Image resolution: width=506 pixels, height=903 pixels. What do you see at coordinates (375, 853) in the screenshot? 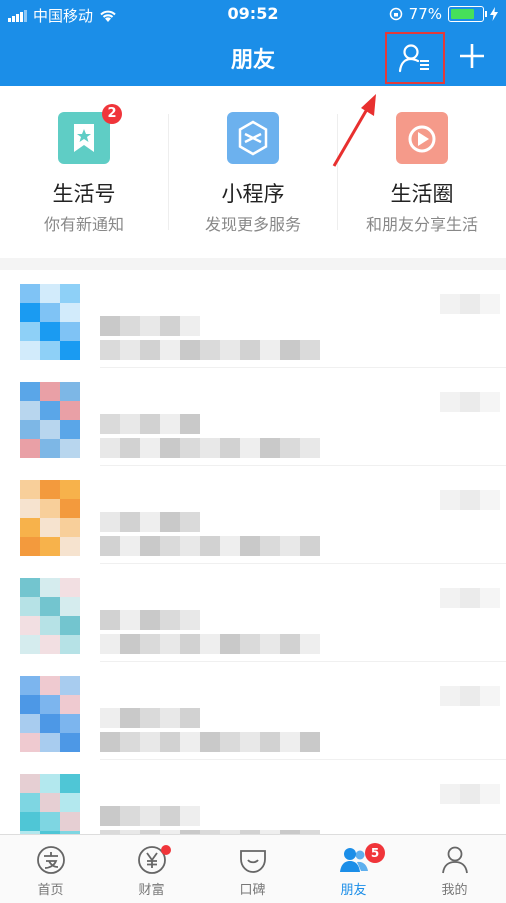
I see `tab-badge: 5` at bounding box center [375, 853].